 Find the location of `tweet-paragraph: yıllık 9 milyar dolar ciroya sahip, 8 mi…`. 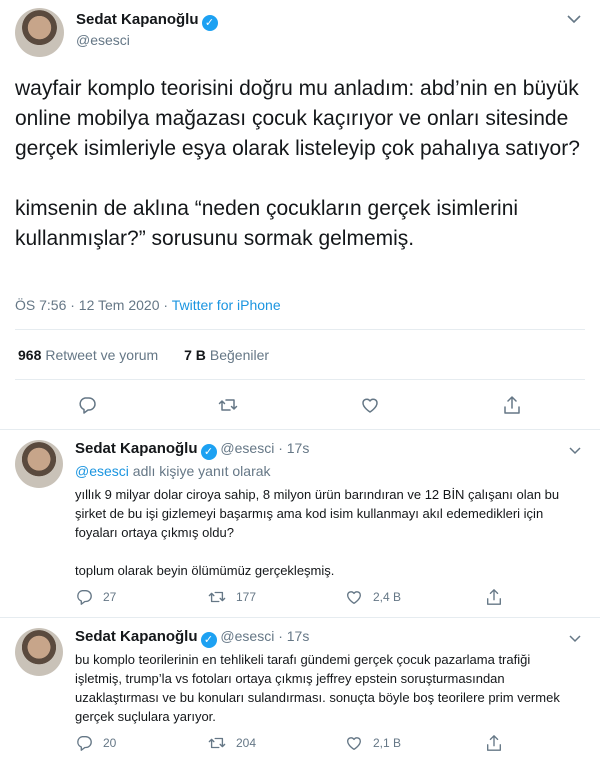

tweet-paragraph: yıllık 9 milyar dolar ciroya sahip, 8 mi… is located at coordinates (317, 513).